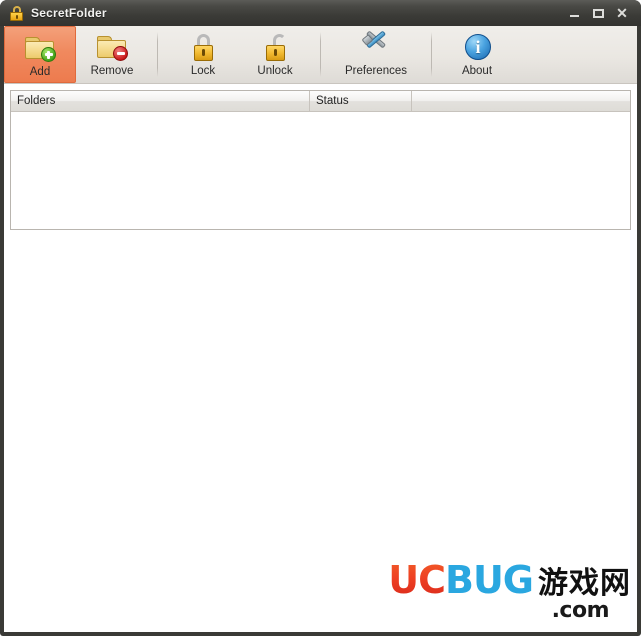  Describe the element at coordinates (112, 71) in the screenshot. I see `toolbar-label-remove: Remove` at that location.